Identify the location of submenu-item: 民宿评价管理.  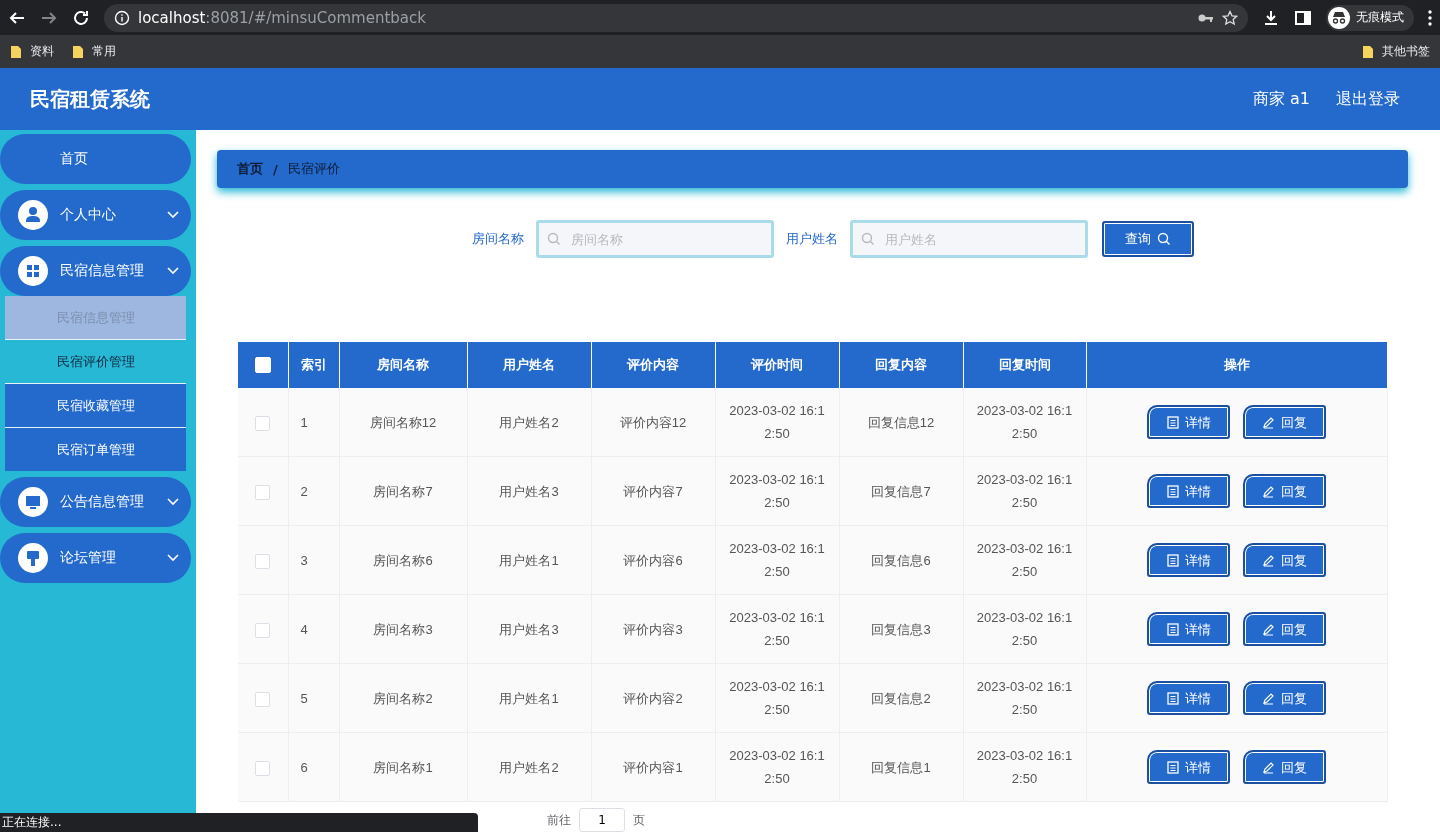
(95, 361).